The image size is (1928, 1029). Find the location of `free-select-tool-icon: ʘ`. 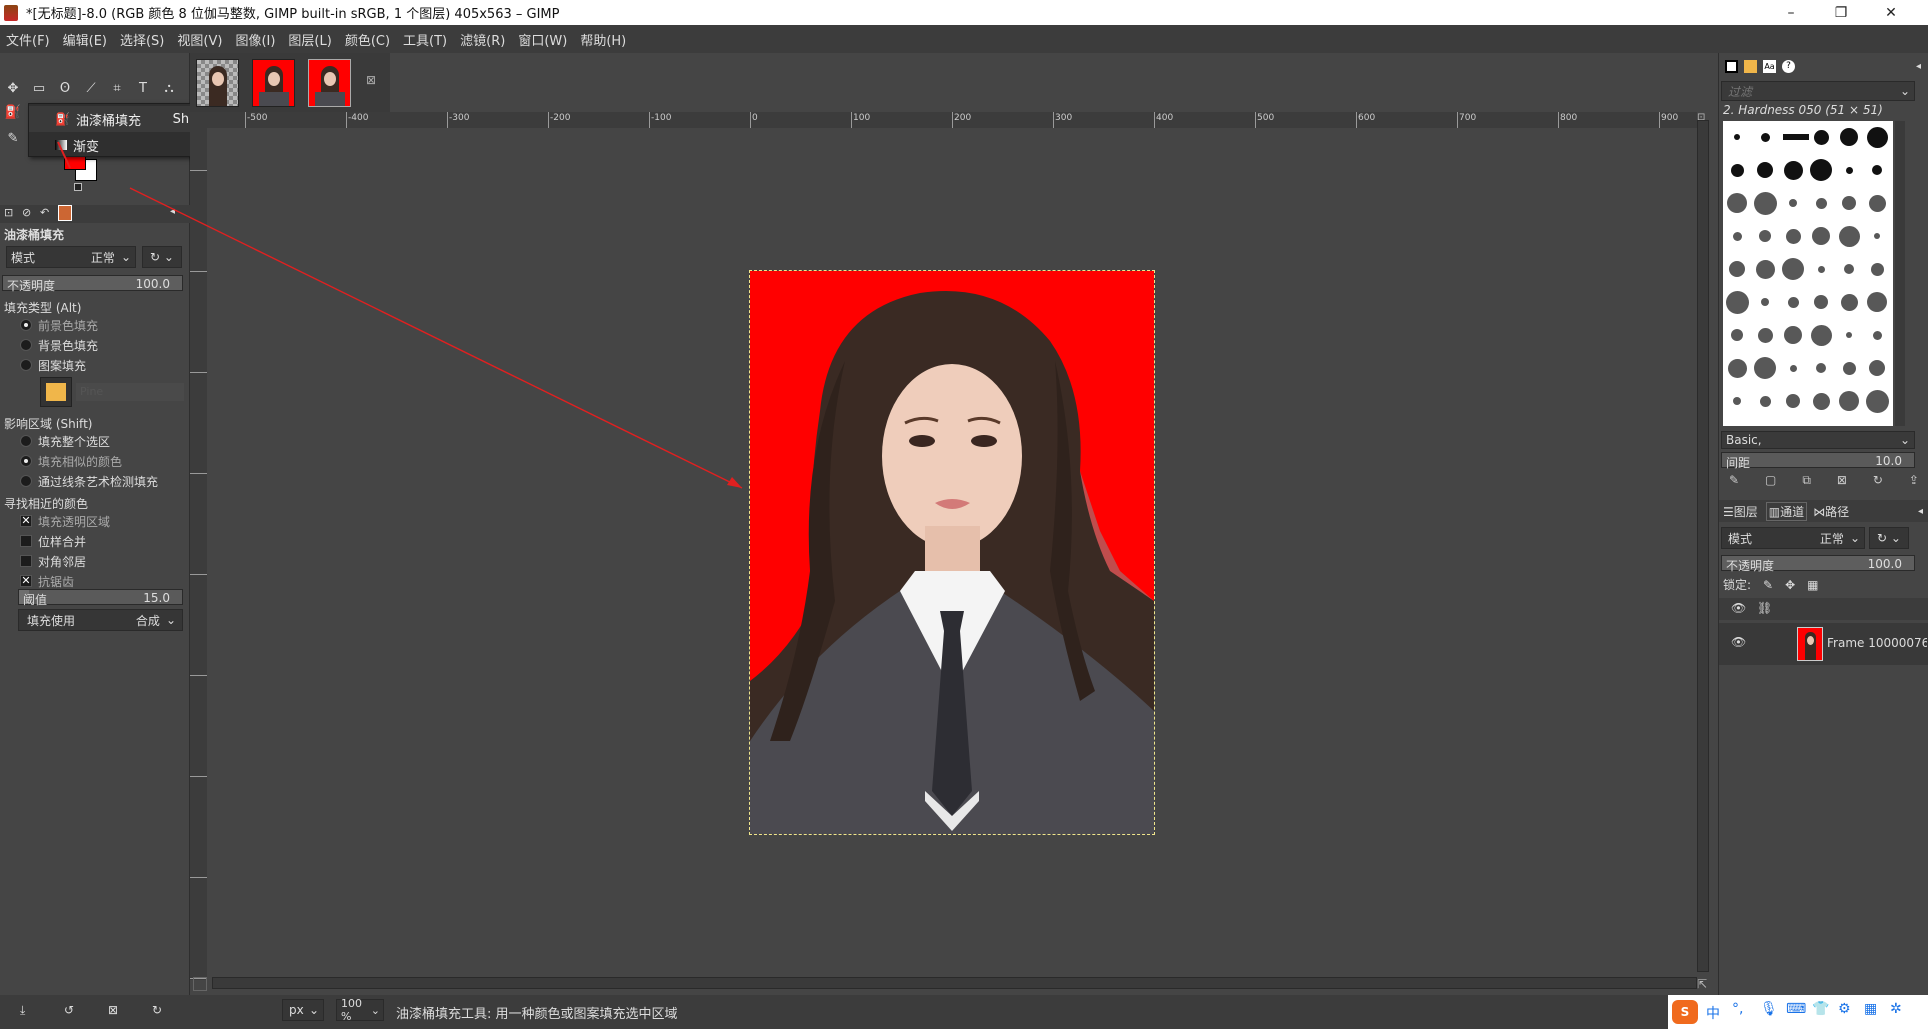

free-select-tool-icon: ʘ is located at coordinates (65, 89).